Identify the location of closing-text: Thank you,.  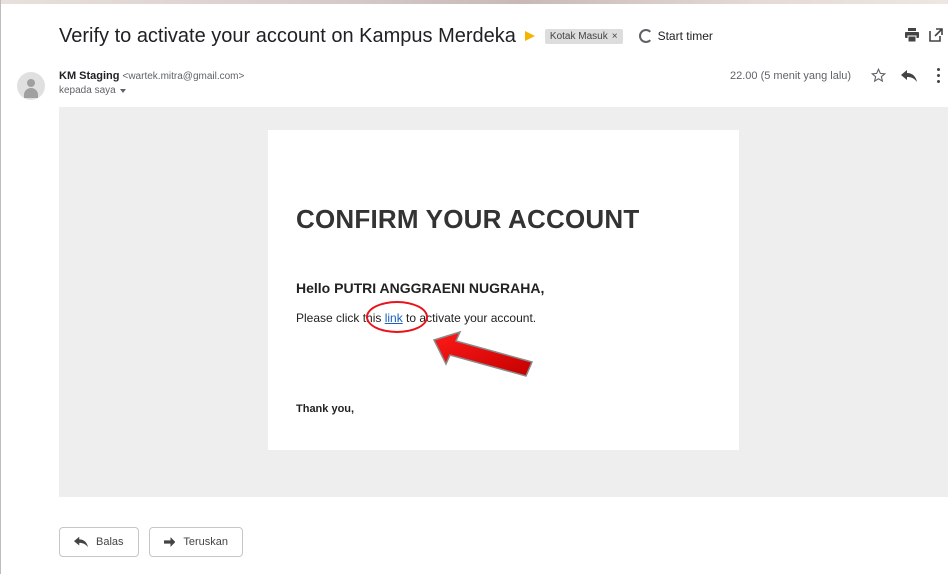
(325, 409).